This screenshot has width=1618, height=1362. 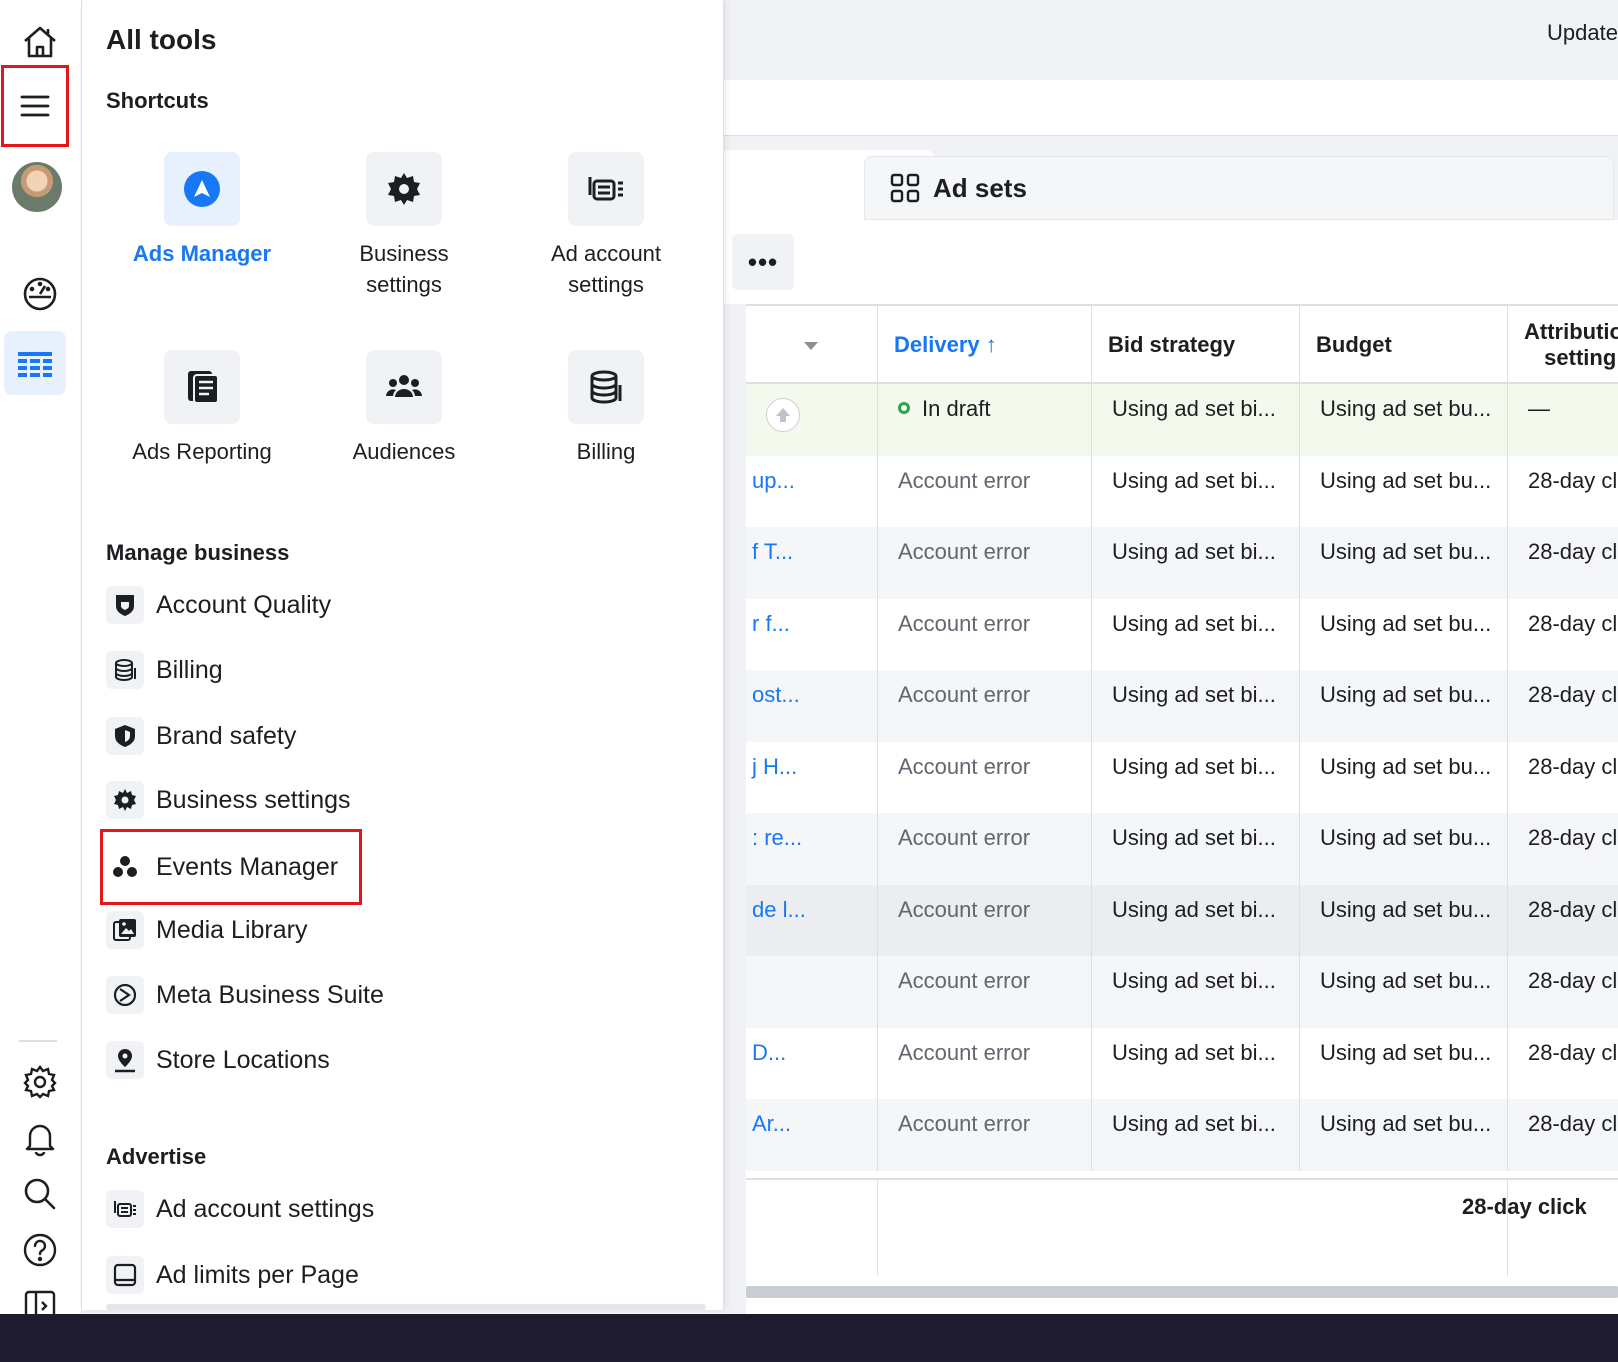 I want to click on shortcut-label: Ad account settings, so click(x=606, y=269).